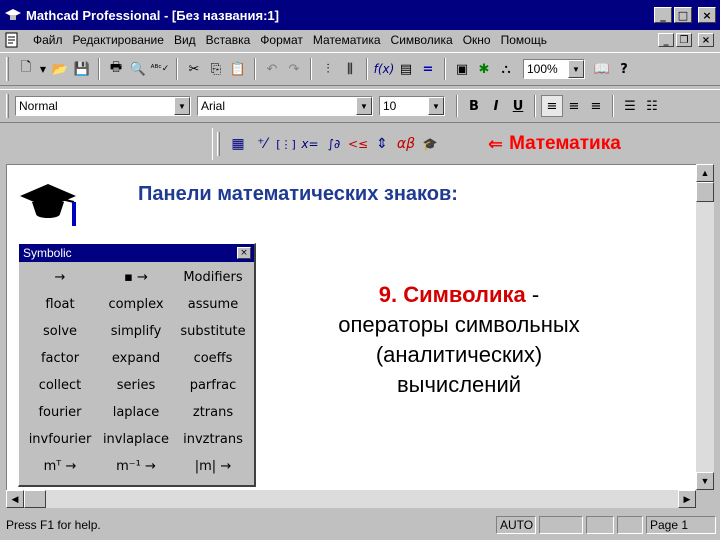  I want to click on doc-close-button: ×, so click(706, 40).